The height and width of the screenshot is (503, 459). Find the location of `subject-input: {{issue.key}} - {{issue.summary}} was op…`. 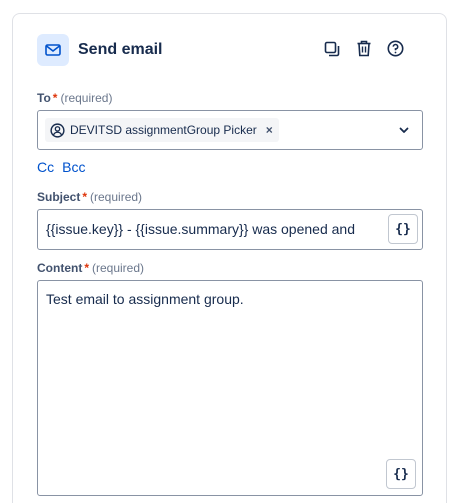

subject-input: {{issue.key}} - {{issue.summary}} was op… is located at coordinates (230, 229).